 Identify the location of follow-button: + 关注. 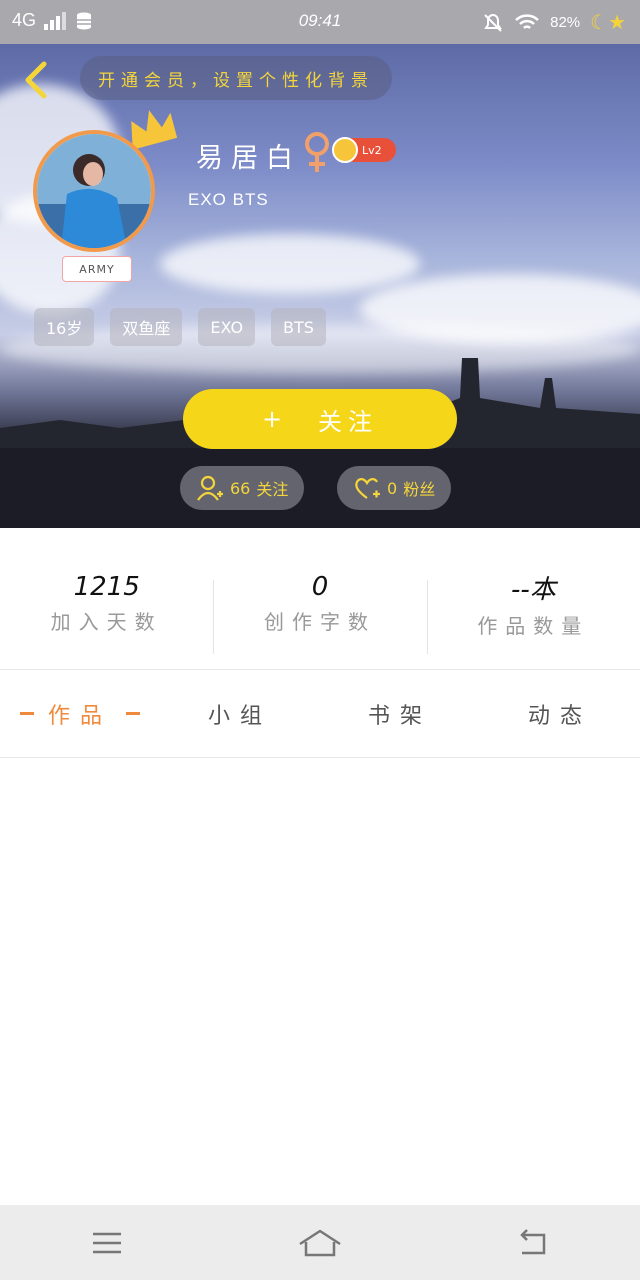
(320, 419).